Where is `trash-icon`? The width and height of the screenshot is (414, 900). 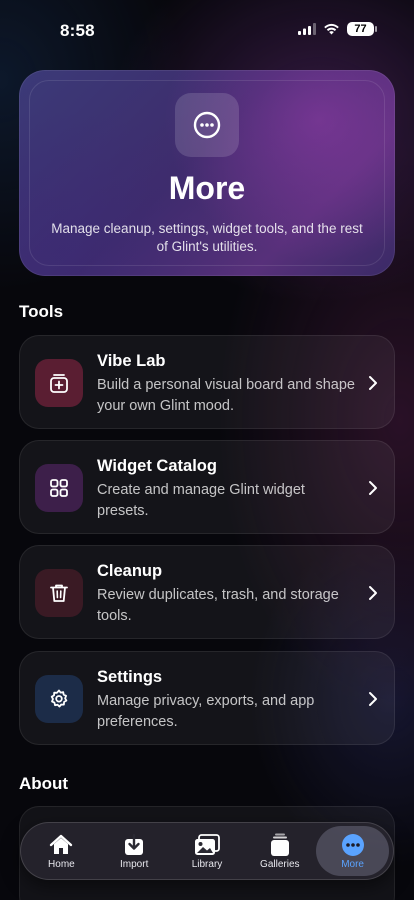 trash-icon is located at coordinates (59, 593).